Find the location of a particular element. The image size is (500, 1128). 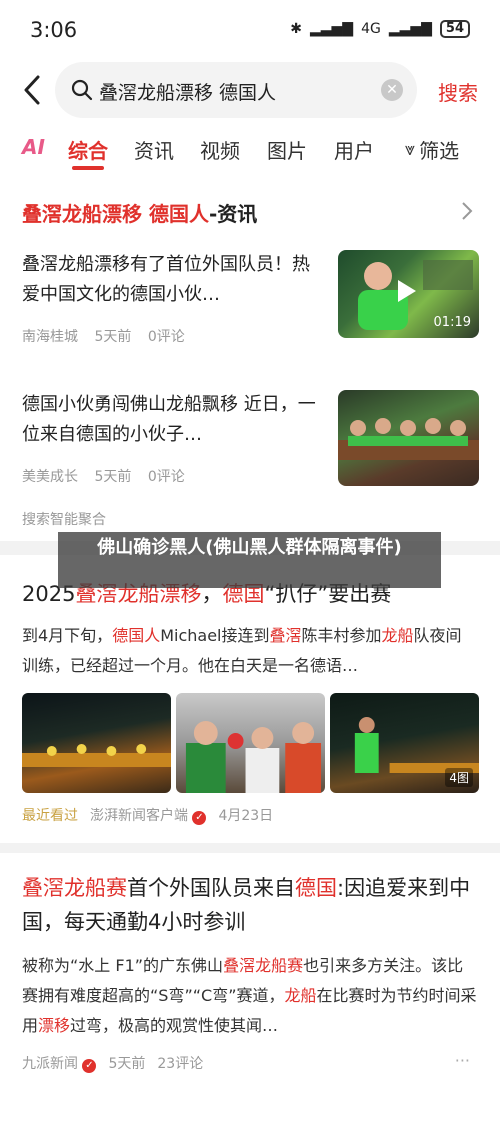

article-source: 九派新闻 ✓ is located at coordinates (59, 1063).